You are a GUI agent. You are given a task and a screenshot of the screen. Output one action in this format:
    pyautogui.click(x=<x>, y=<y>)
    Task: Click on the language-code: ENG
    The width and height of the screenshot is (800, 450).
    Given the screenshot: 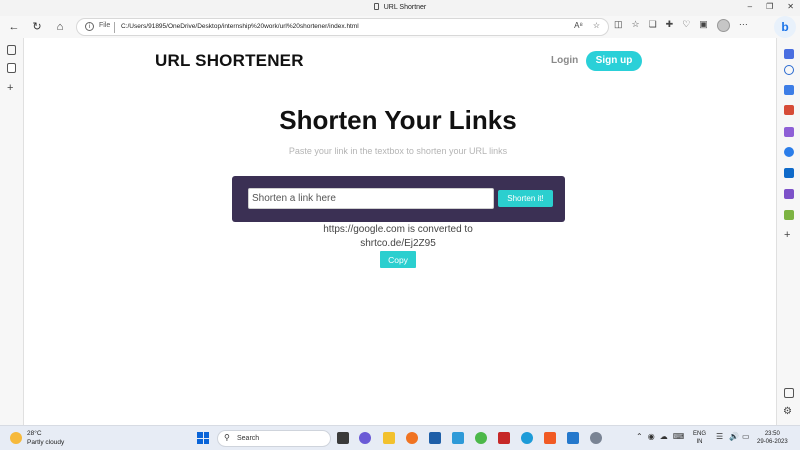 What is the action you would take?
    pyautogui.click(x=700, y=434)
    